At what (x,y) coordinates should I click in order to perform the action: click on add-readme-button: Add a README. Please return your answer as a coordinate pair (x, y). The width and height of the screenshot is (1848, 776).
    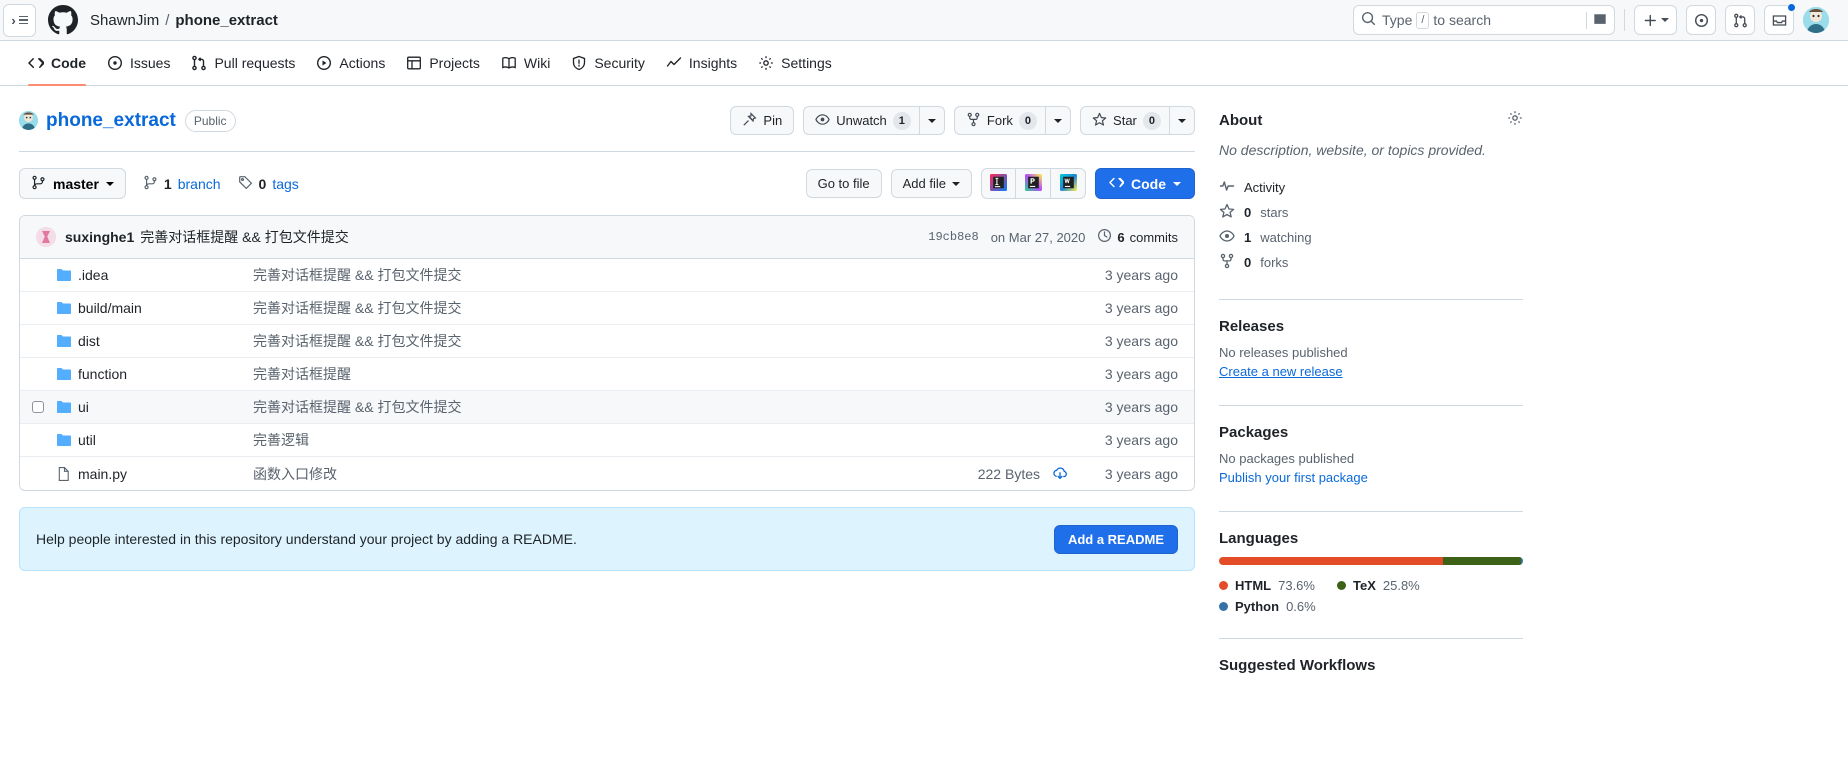
    Looking at the image, I should click on (1115, 539).